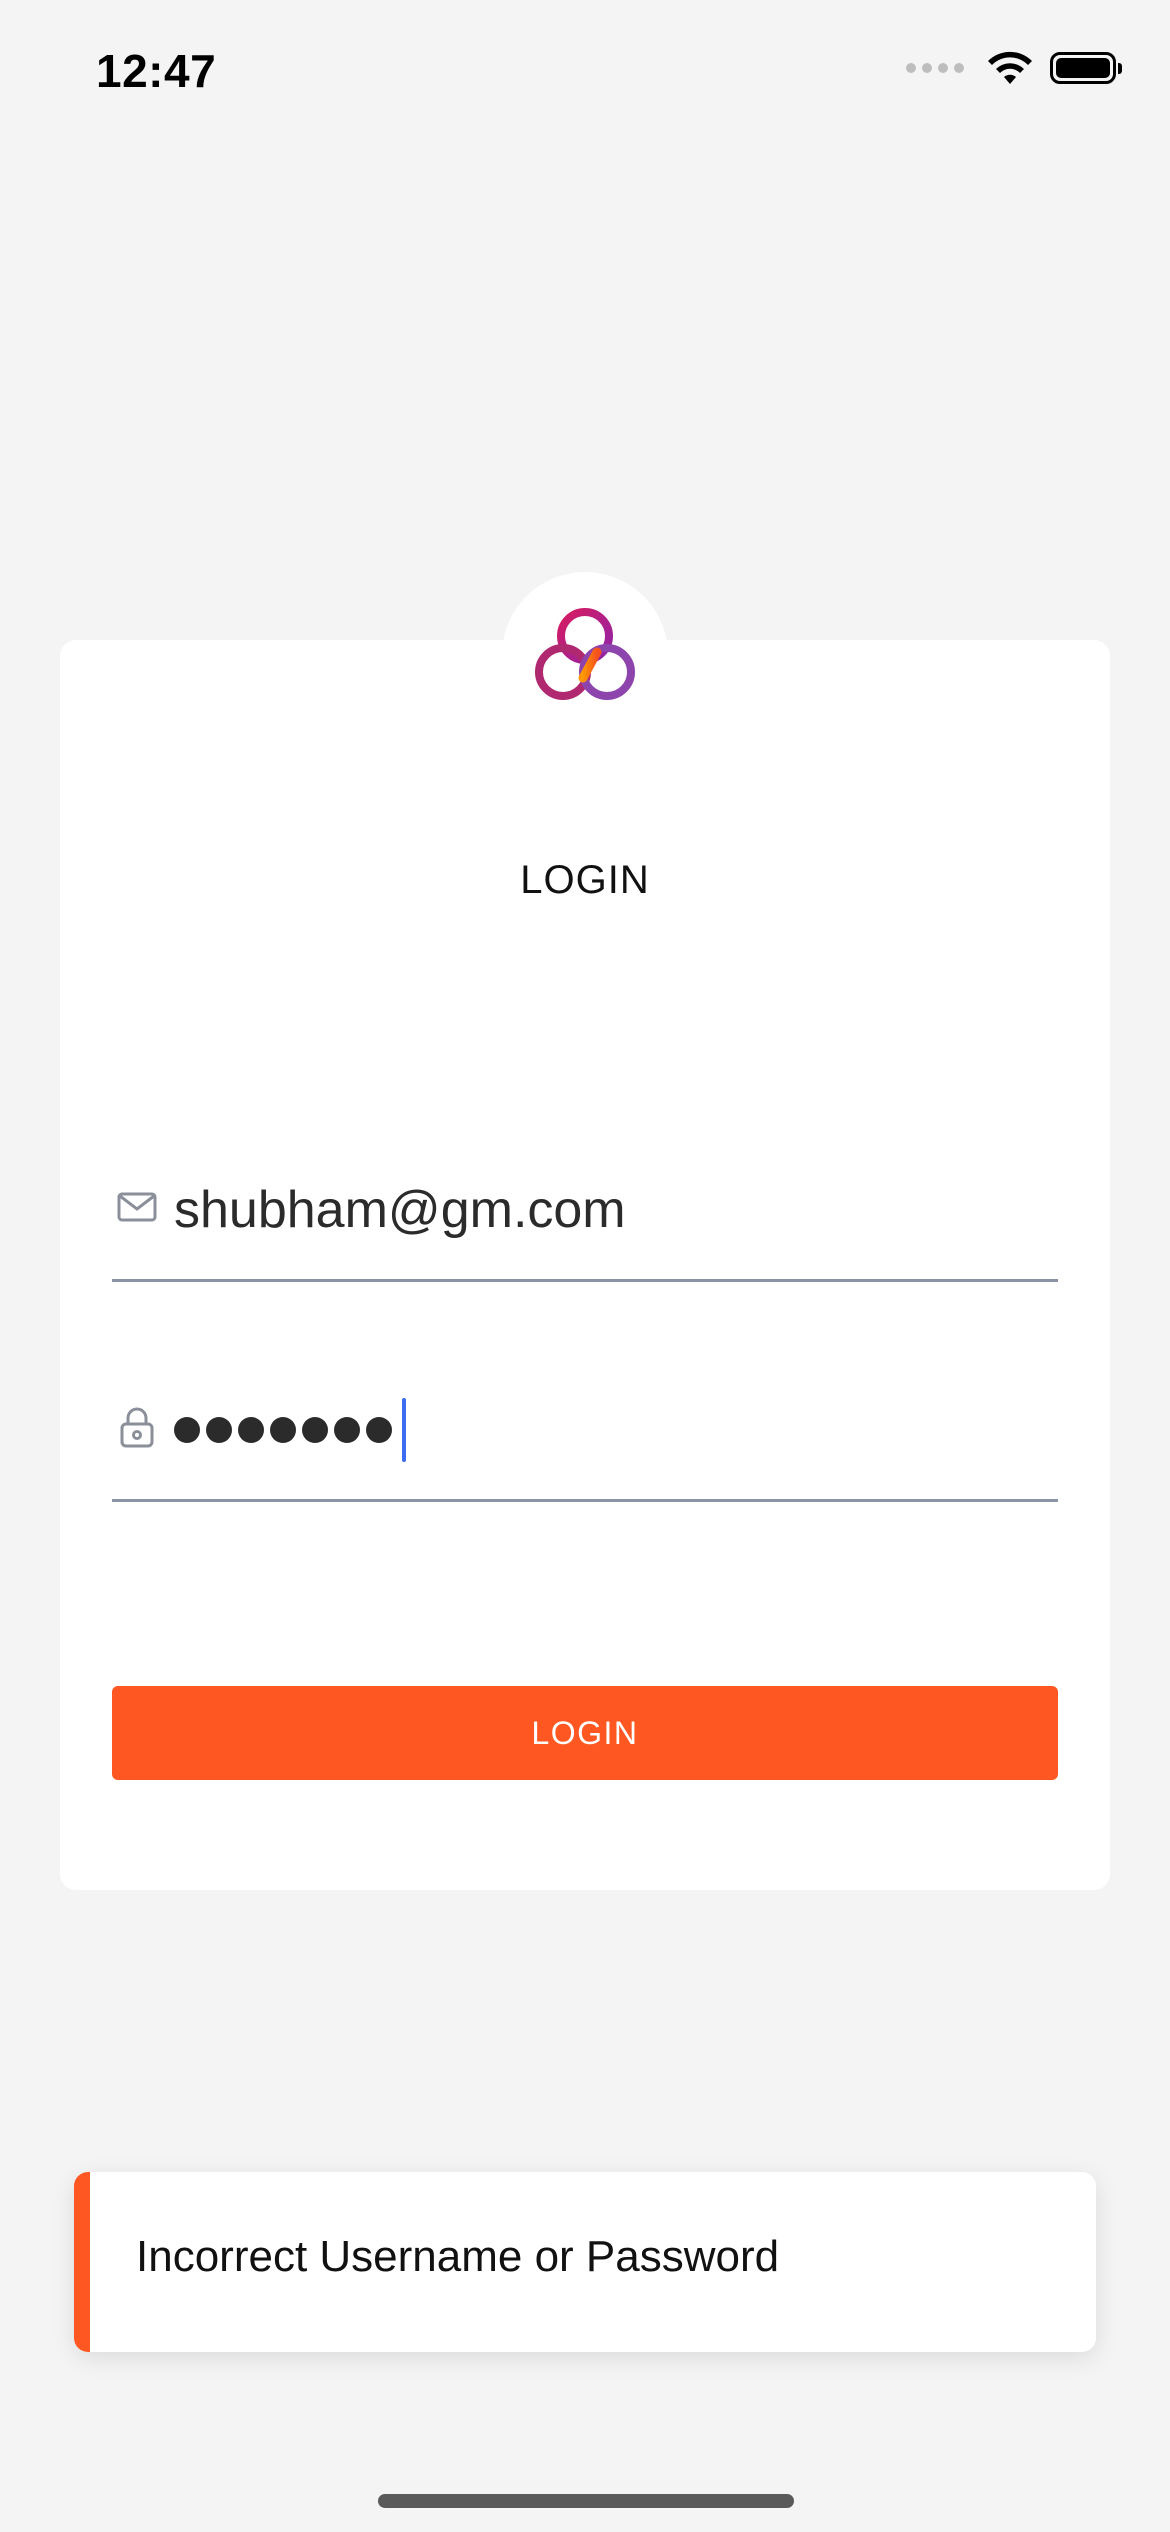 The height and width of the screenshot is (2532, 1170). Describe the element at coordinates (585, 1733) in the screenshot. I see `login-button: LOGIN` at that location.